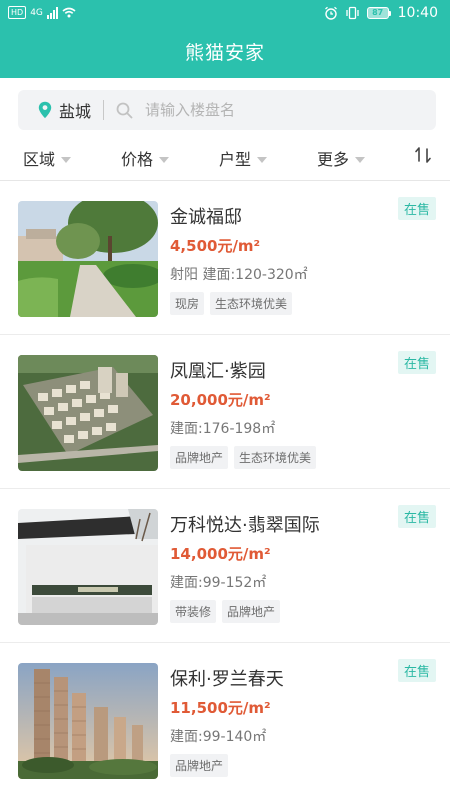 The image size is (450, 800). I want to click on filter-label: 区域, so click(39, 159).